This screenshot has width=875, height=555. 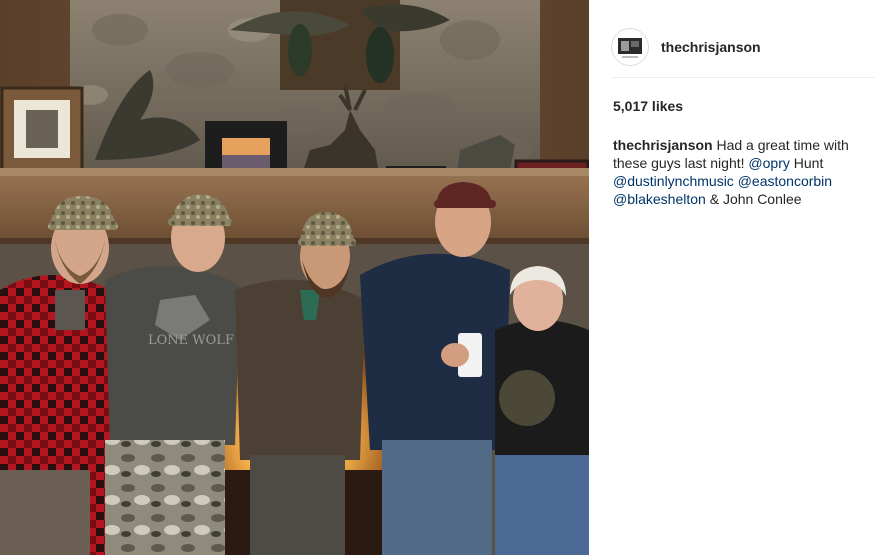 What do you see at coordinates (648, 106) in the screenshot?
I see `likes-count: 5,017 likes` at bounding box center [648, 106].